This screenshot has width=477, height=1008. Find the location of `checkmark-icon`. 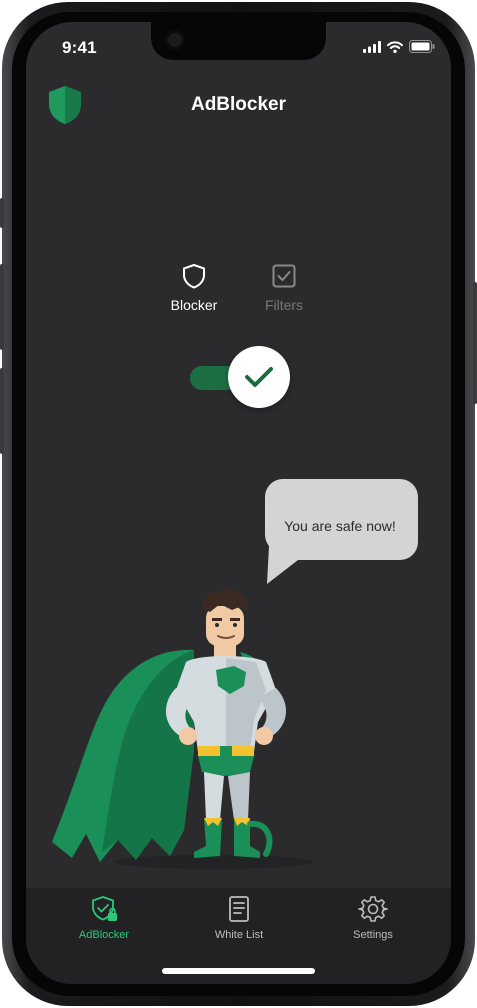

checkmark-icon is located at coordinates (259, 377).